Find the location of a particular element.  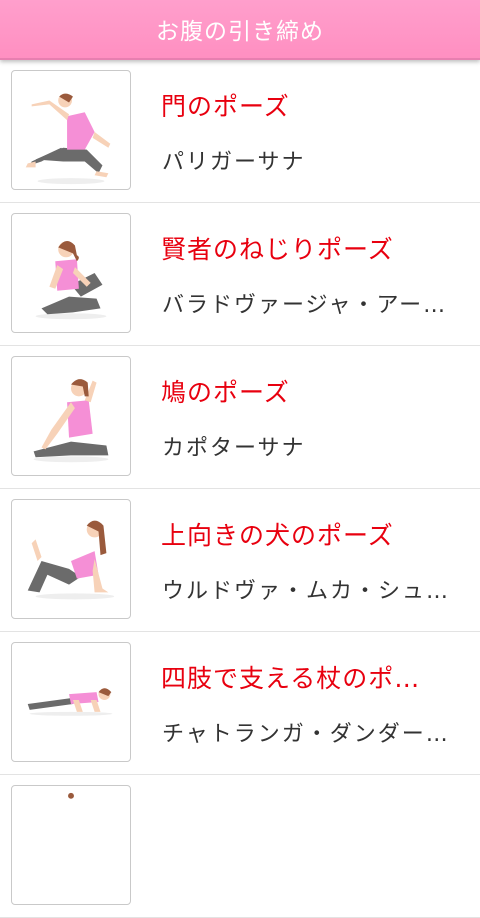

page-title: お腹の引き締め is located at coordinates (240, 32).